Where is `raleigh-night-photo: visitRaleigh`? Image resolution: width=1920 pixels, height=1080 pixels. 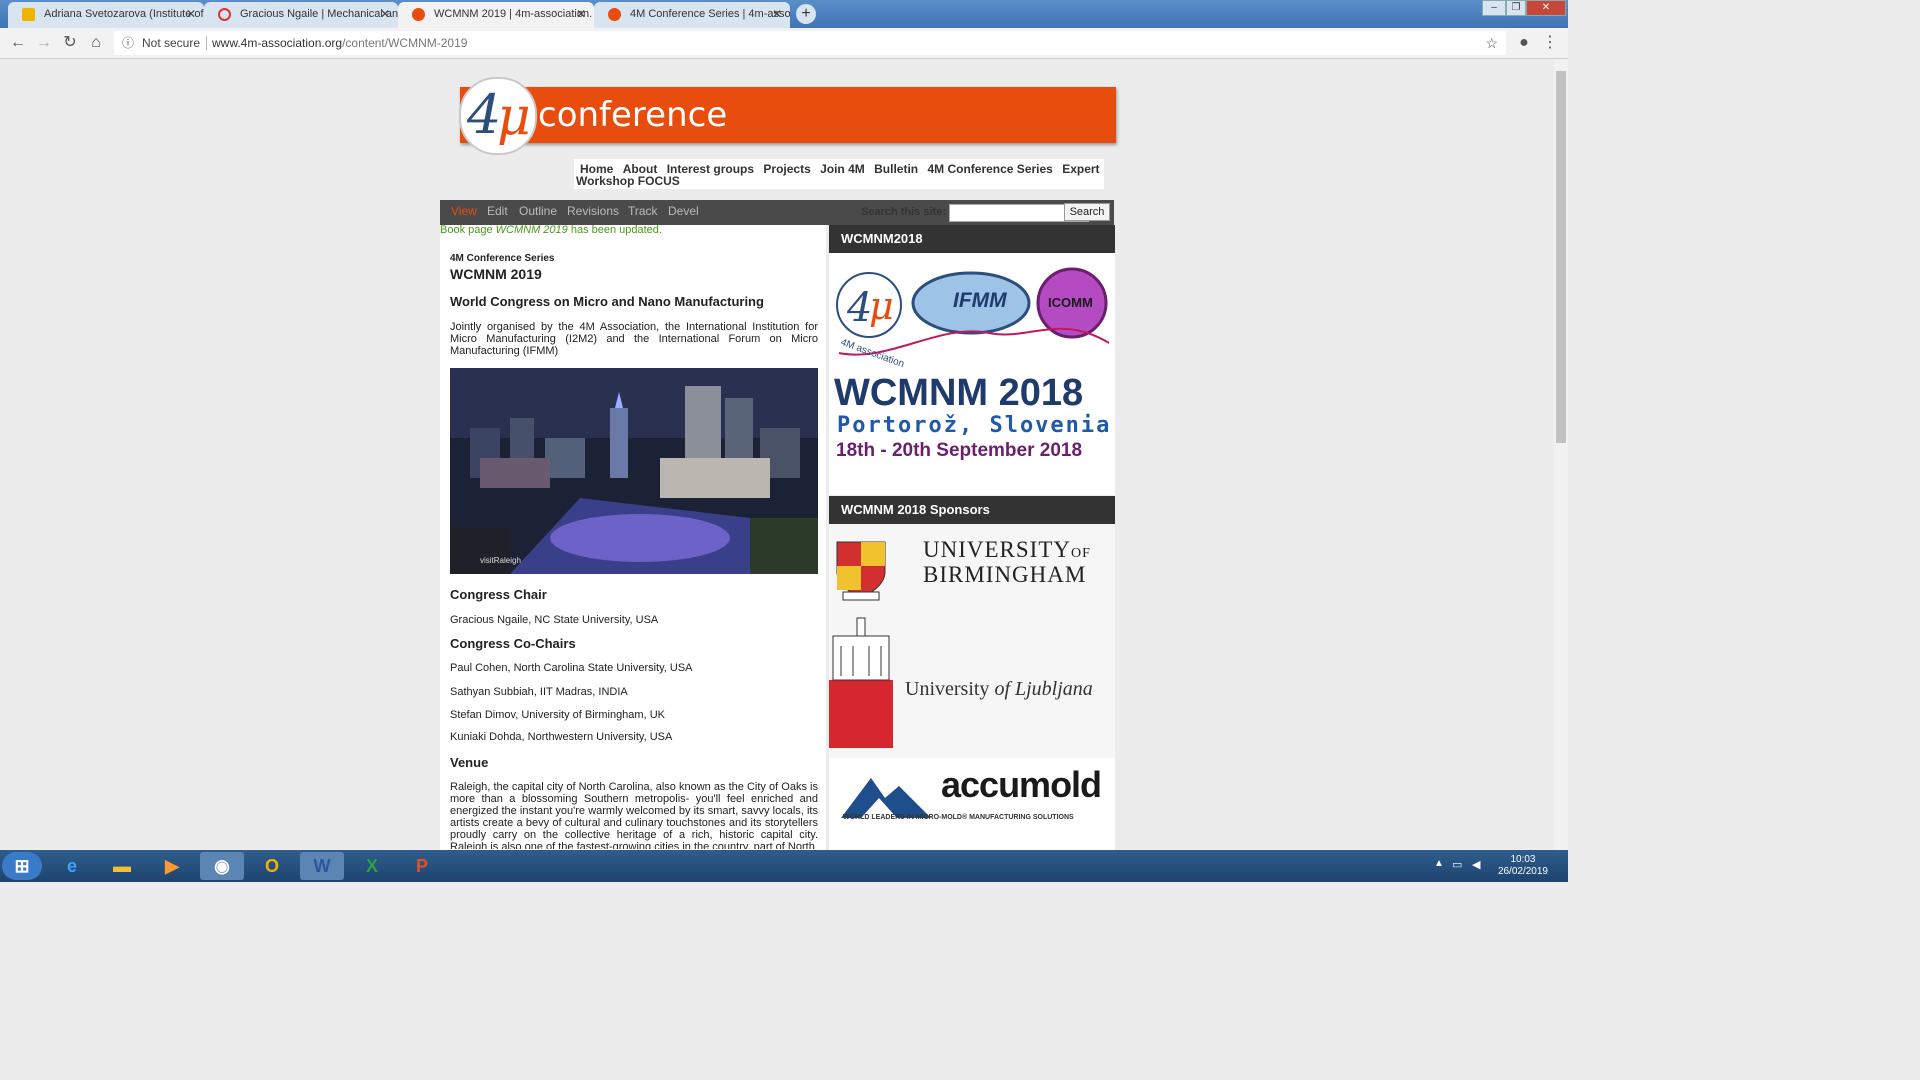 raleigh-night-photo: visitRaleigh is located at coordinates (634, 471).